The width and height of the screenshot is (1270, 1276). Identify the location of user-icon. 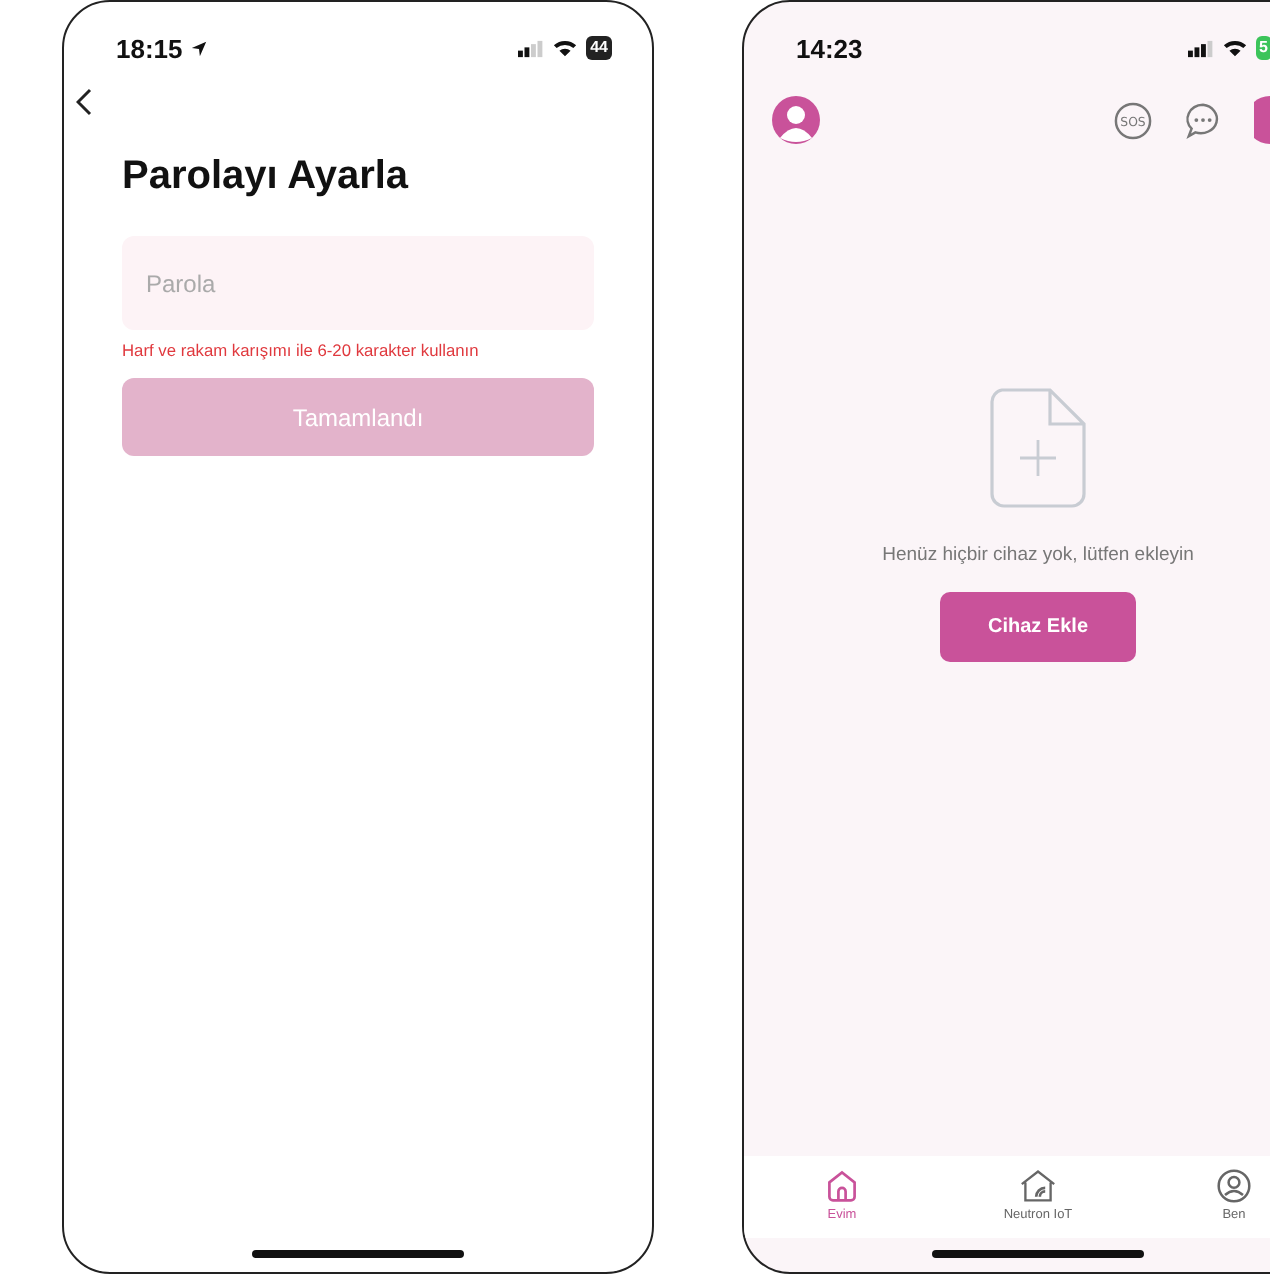
(1234, 1186).